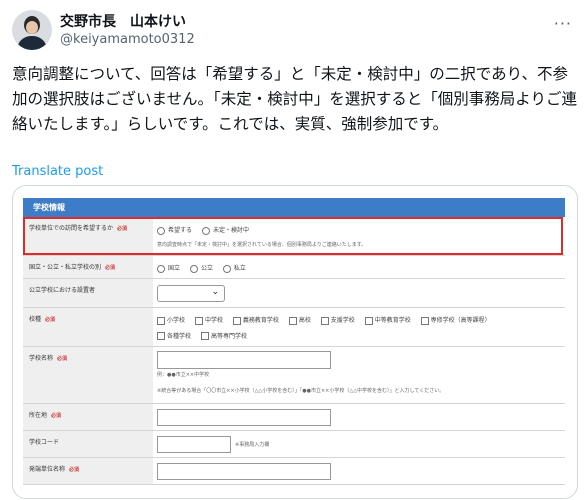 The image size is (588, 500). Describe the element at coordinates (361, 471) in the screenshot. I see `sender-value` at that location.